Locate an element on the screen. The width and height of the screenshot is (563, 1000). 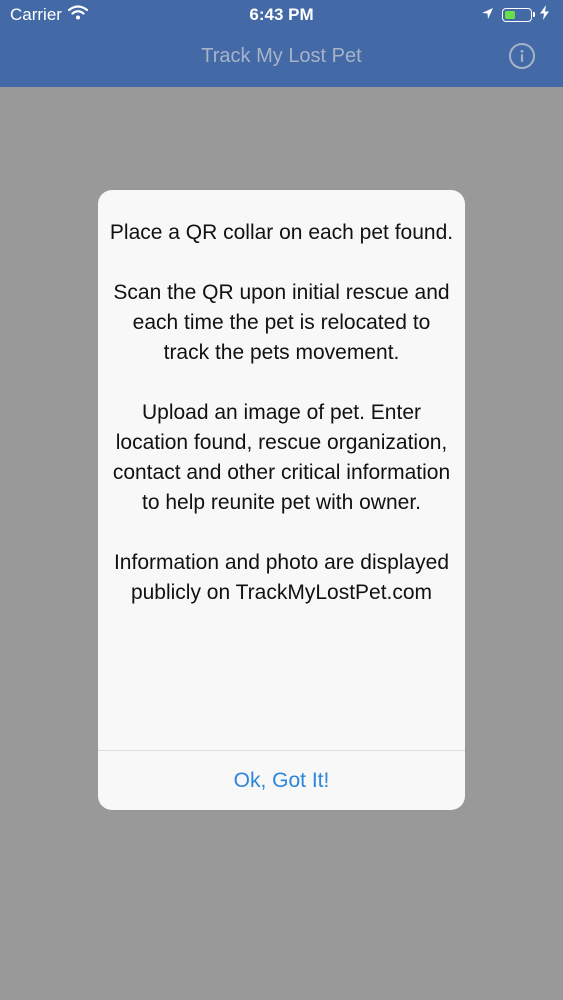
alert-paragraph-collar: Place a QR collar on each pet found. is located at coordinates (281, 232).